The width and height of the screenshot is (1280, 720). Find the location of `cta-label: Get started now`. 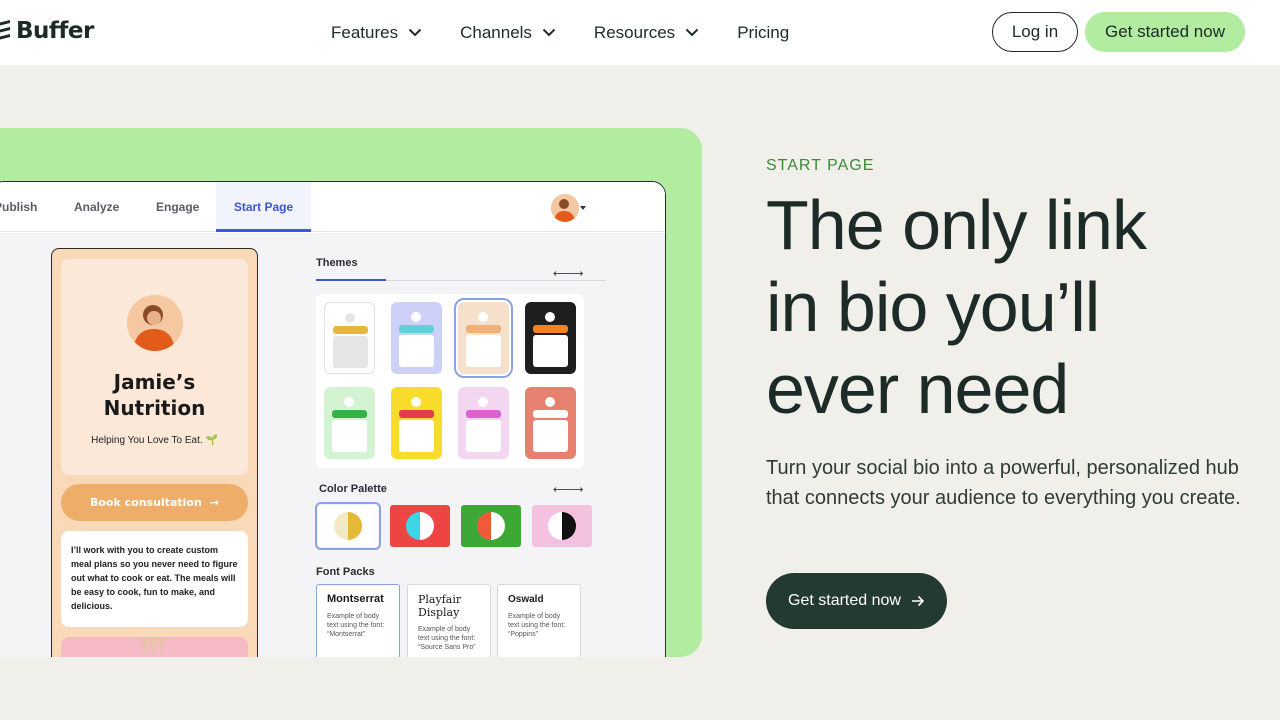

cta-label: Get started now is located at coordinates (844, 600).